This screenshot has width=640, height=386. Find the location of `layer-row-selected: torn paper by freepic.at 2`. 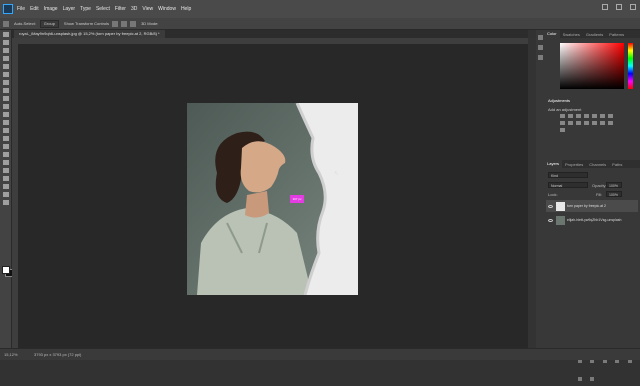

layer-row-selected: torn paper by freepic.at 2 is located at coordinates (592, 206).